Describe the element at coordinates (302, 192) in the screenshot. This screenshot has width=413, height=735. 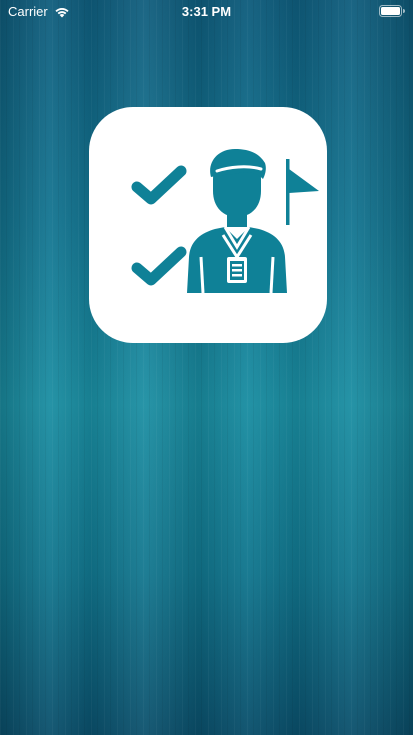
I see `flag-icon` at that location.